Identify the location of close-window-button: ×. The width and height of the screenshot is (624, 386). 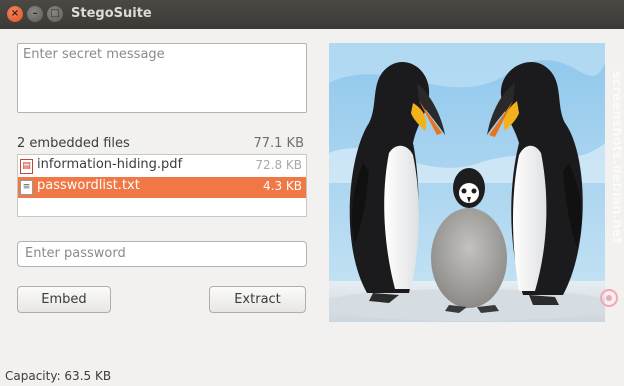
(15, 14).